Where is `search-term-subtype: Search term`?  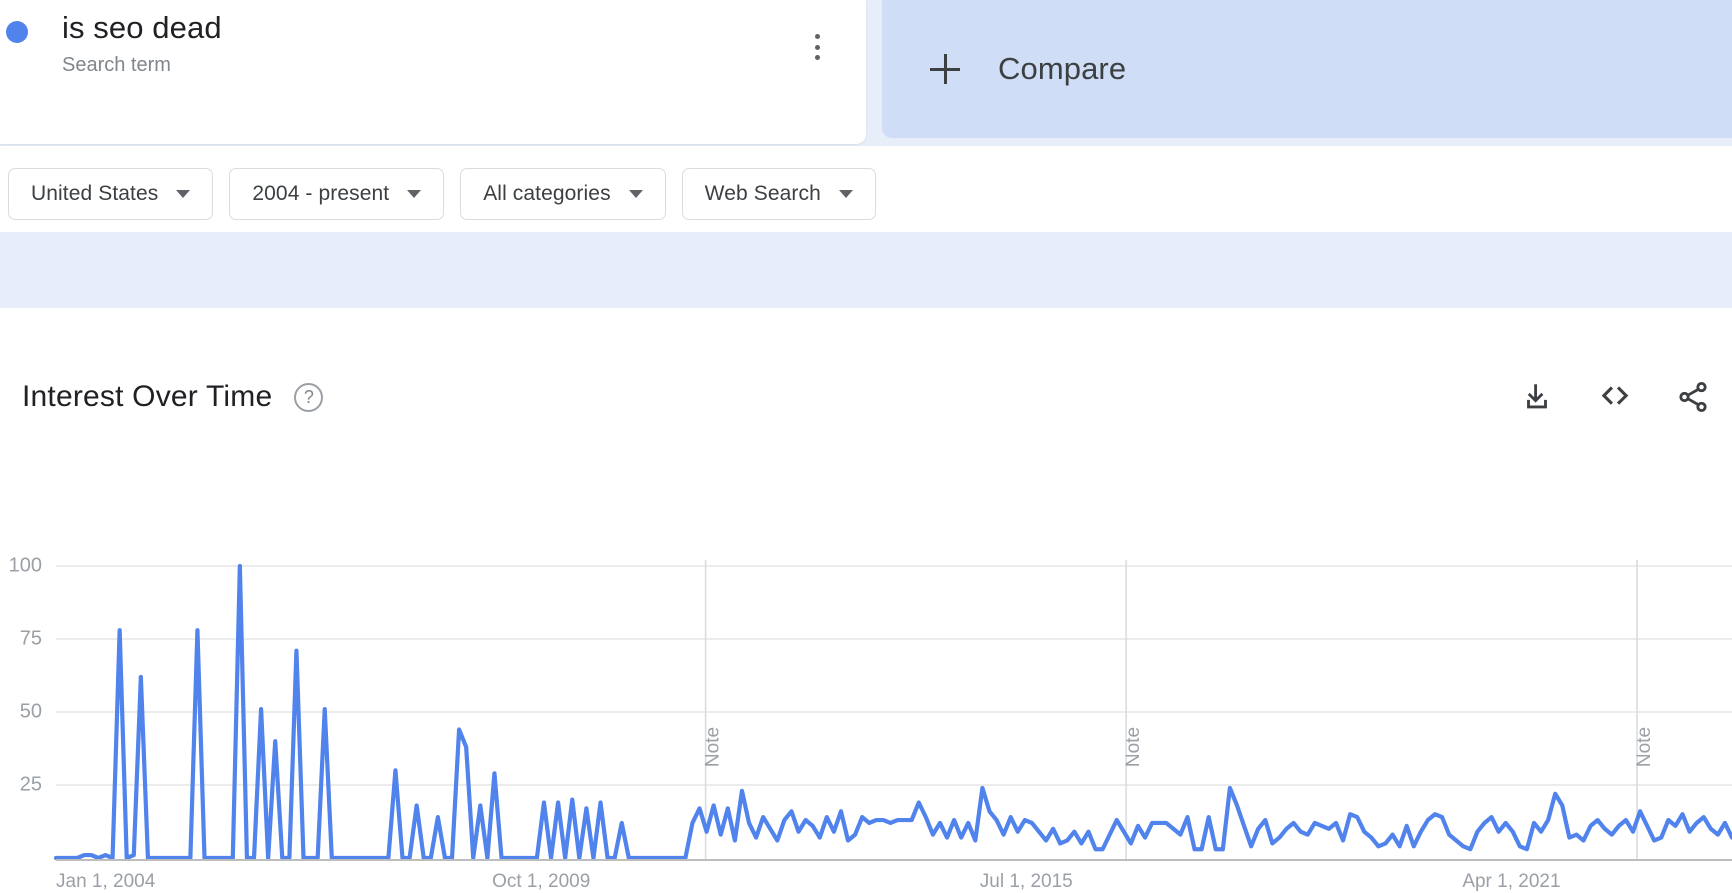 search-term-subtype: Search term is located at coordinates (116, 65).